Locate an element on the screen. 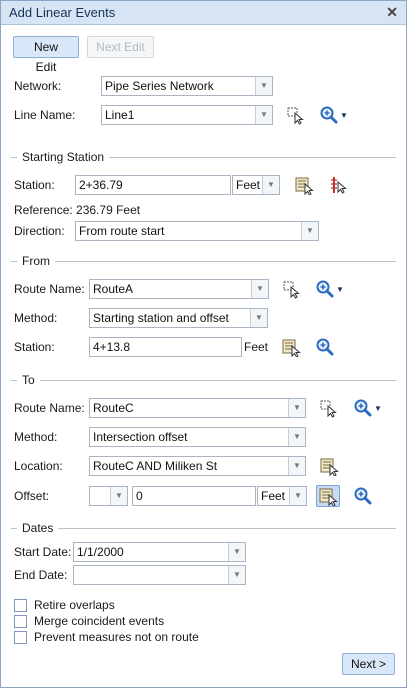 The width and height of the screenshot is (407, 688). starting-station-input is located at coordinates (153, 185).